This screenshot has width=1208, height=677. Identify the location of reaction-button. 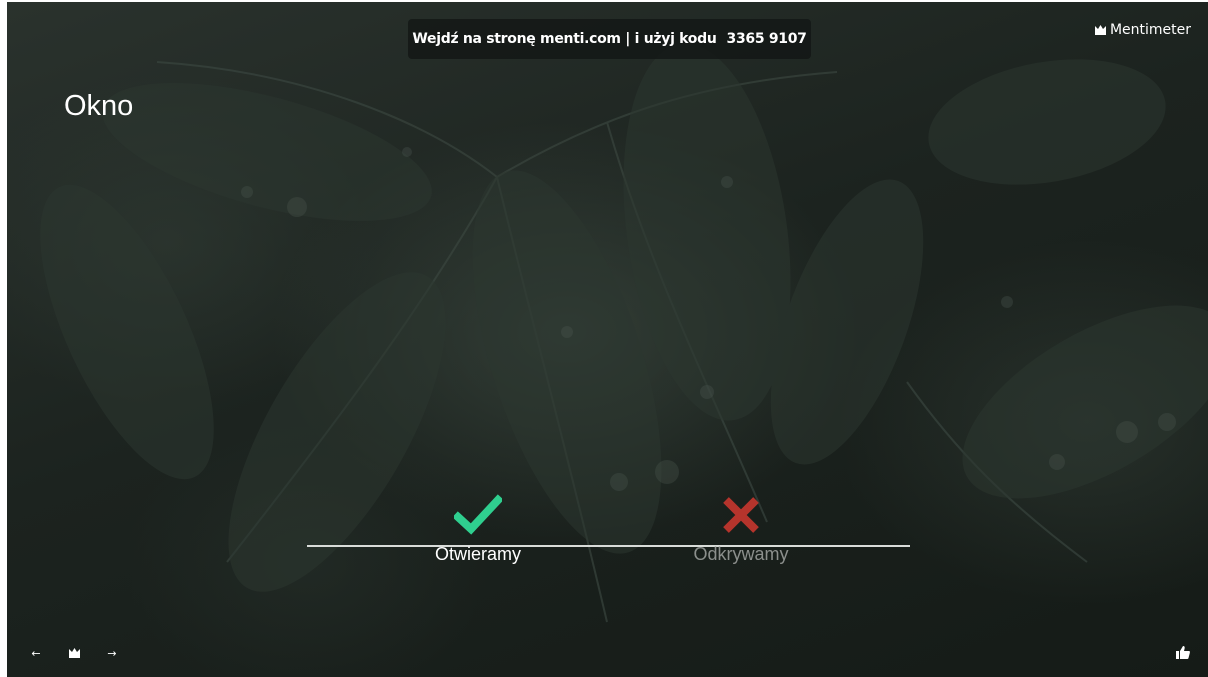
(1183, 652).